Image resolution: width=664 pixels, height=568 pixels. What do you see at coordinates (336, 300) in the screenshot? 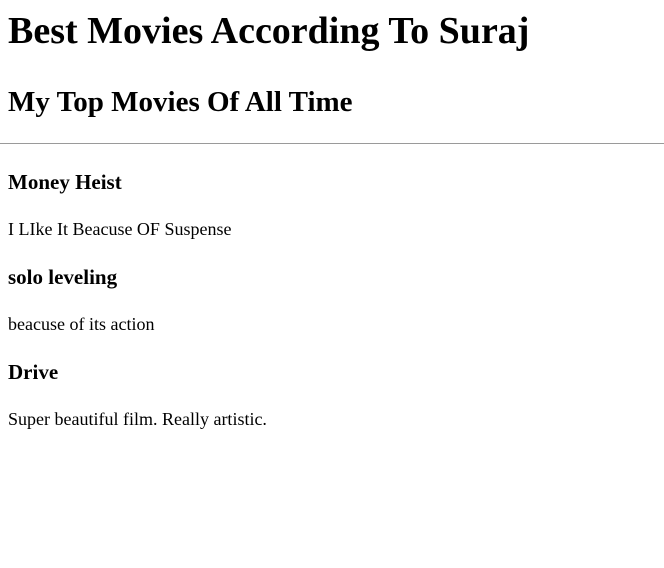
I see `movie-entry: solo leveling beacuse of its action` at bounding box center [336, 300].